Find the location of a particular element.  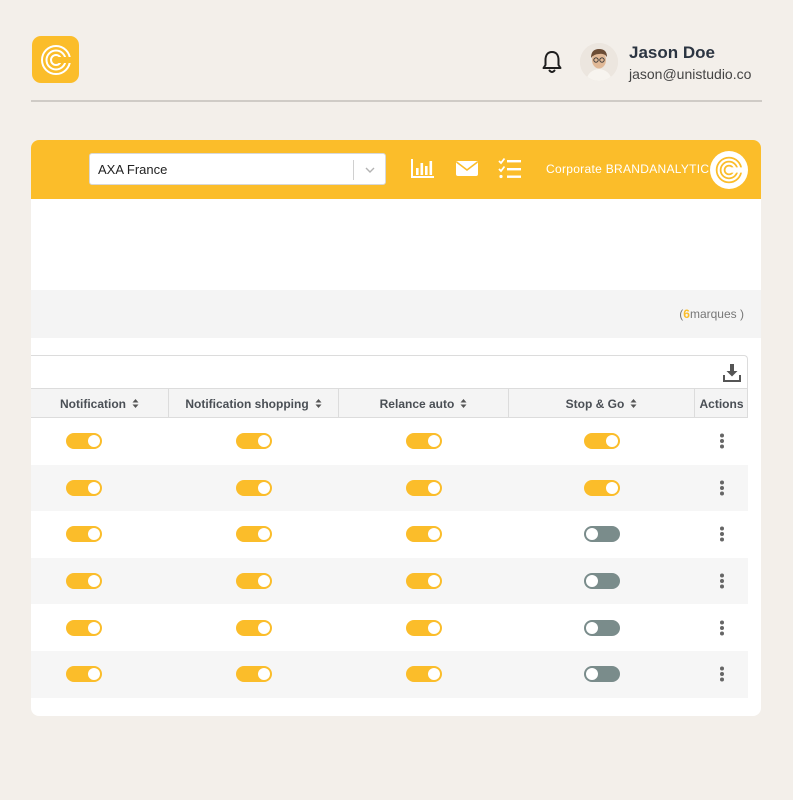

user-avatar is located at coordinates (599, 62).